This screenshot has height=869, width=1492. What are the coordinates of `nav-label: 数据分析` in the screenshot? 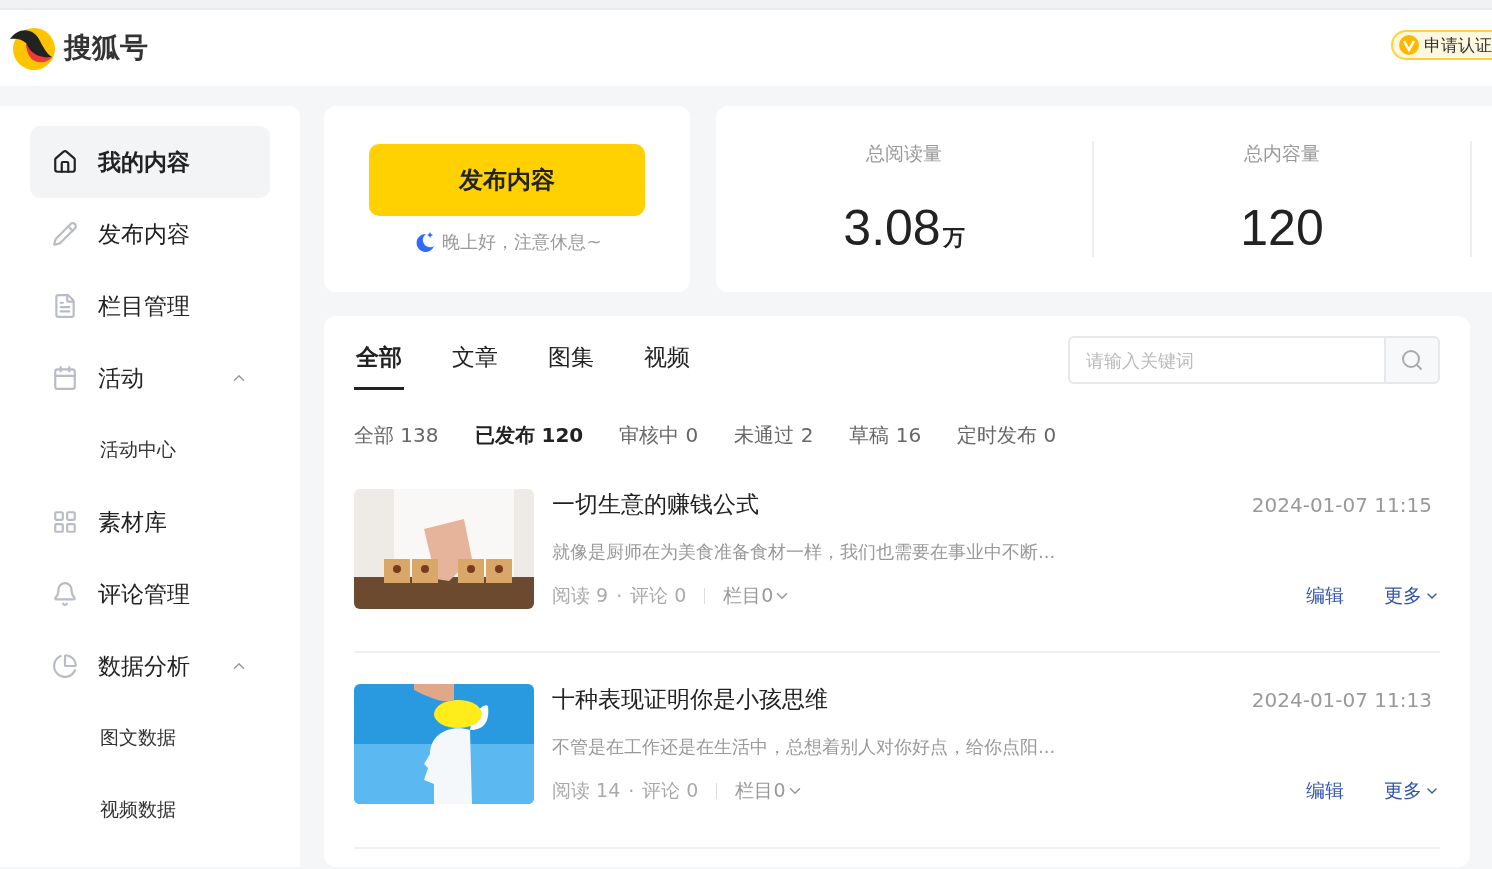 It's located at (144, 666).